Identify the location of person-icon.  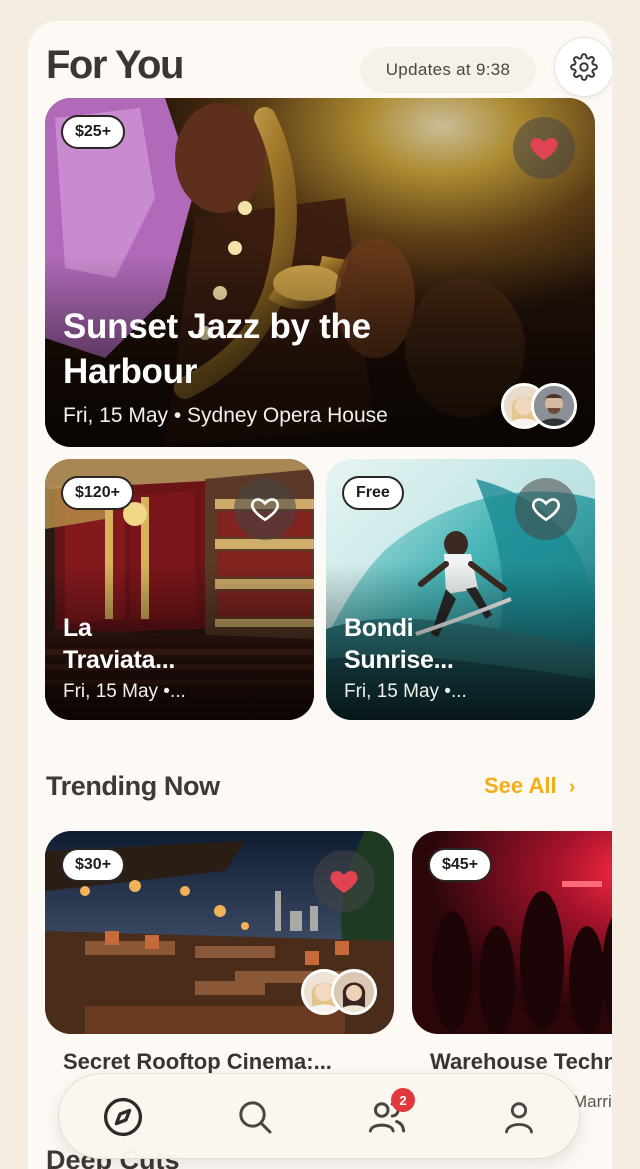
(519, 1118).